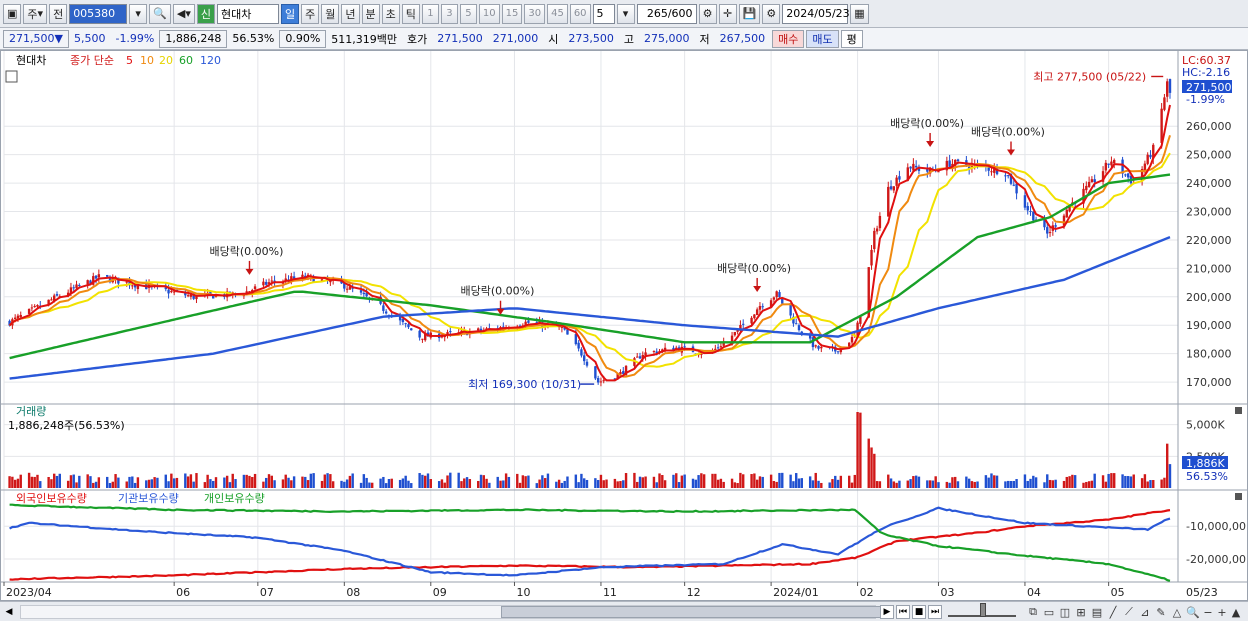 The width and height of the screenshot is (1248, 621). What do you see at coordinates (9, 612) in the screenshot?
I see `scroll-left-icon: ◀` at bounding box center [9, 612].